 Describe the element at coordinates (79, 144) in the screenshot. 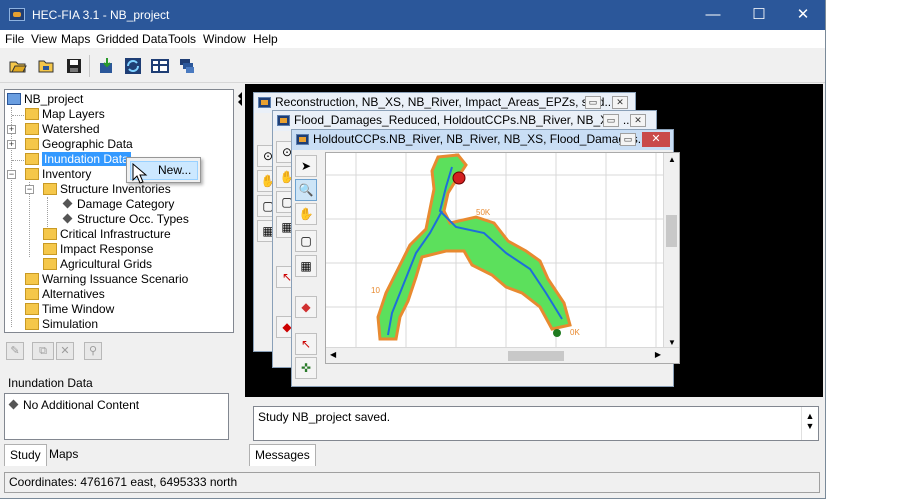

I see `tree-item-geographic-data: Geographic Data` at that location.